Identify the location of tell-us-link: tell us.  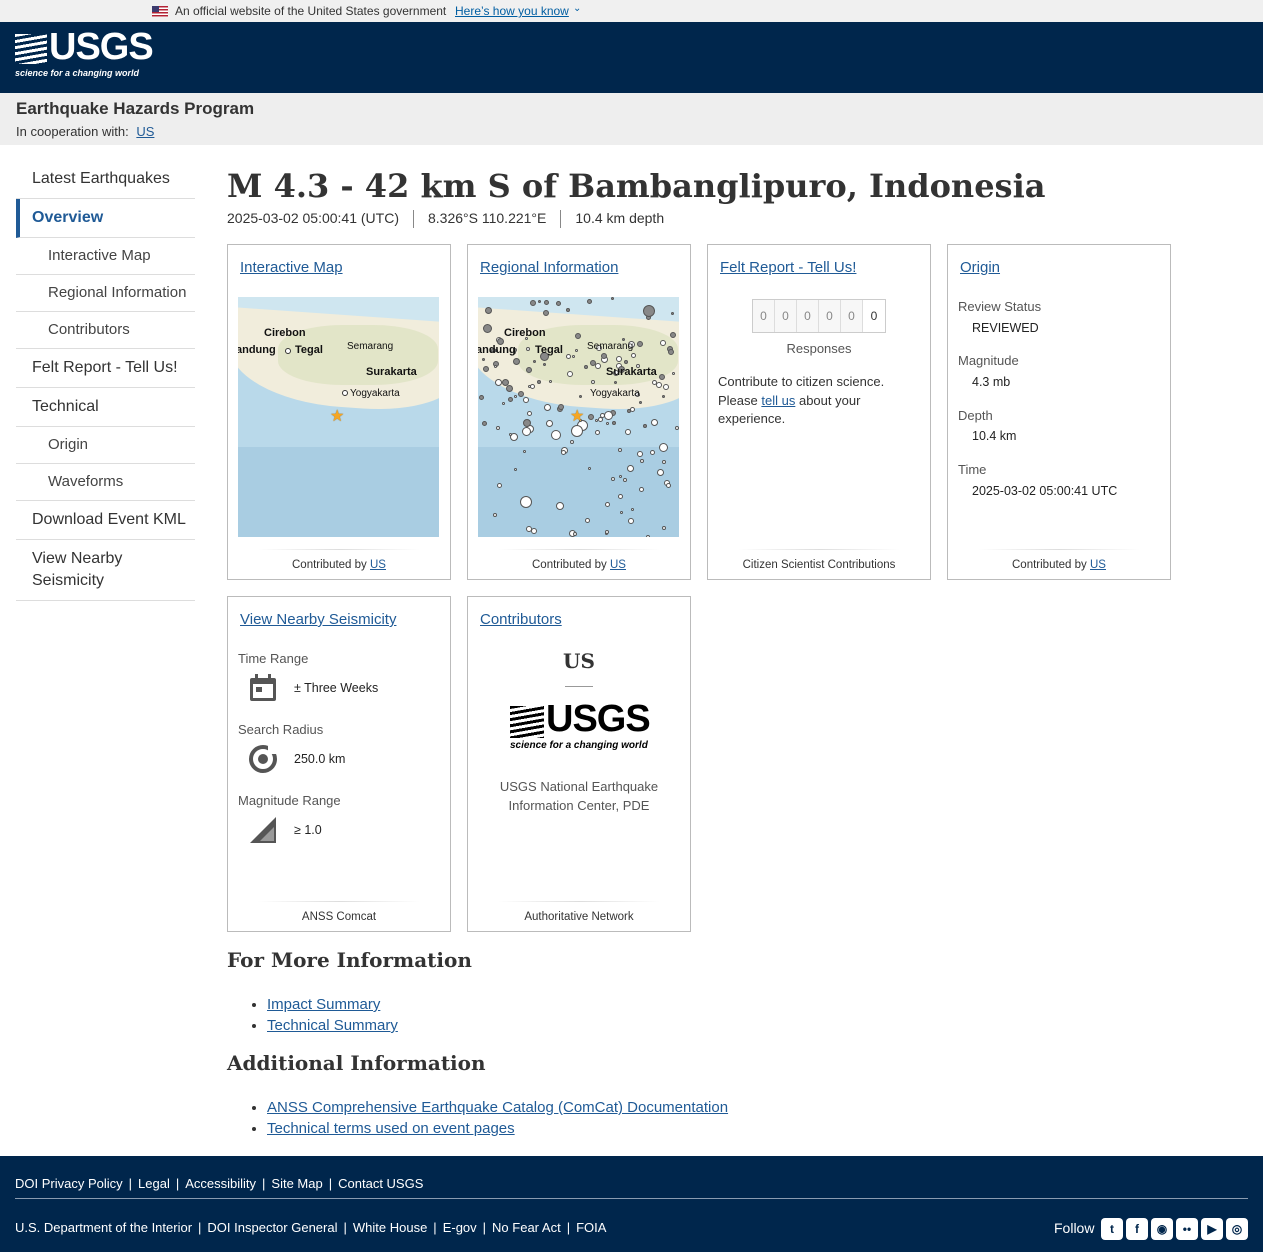
(778, 400).